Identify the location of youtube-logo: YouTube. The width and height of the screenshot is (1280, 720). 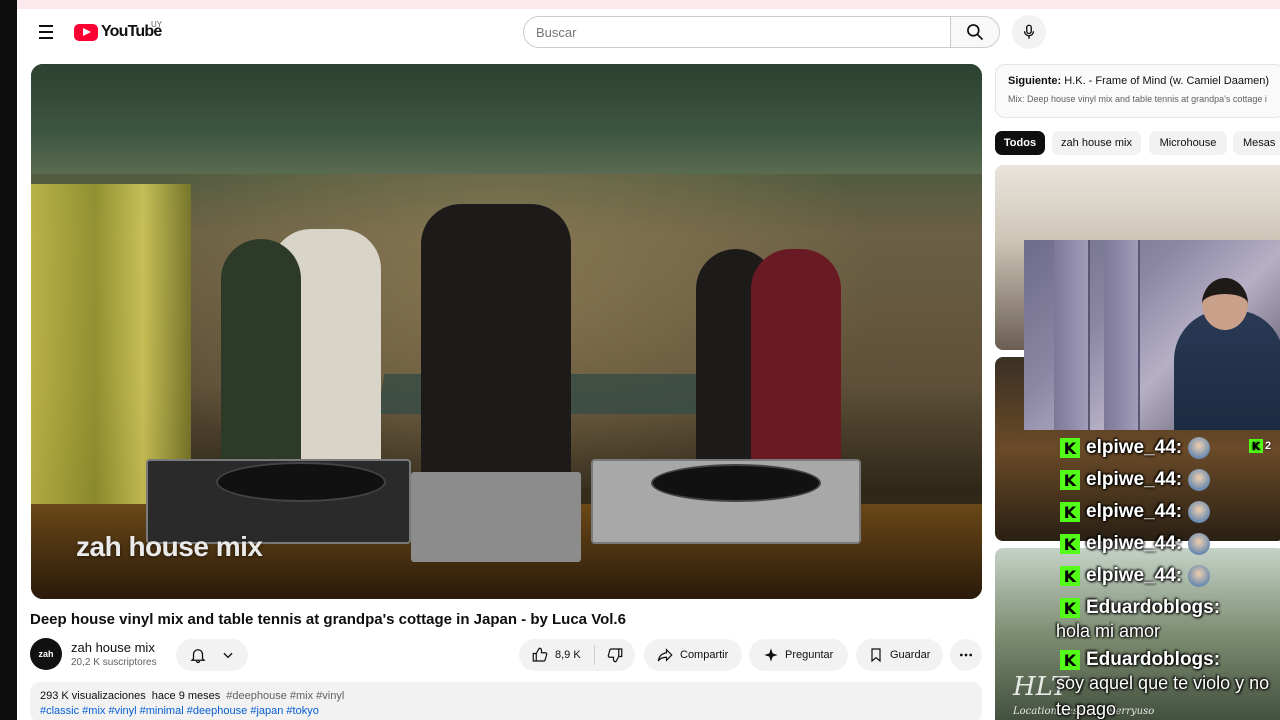
(118, 32).